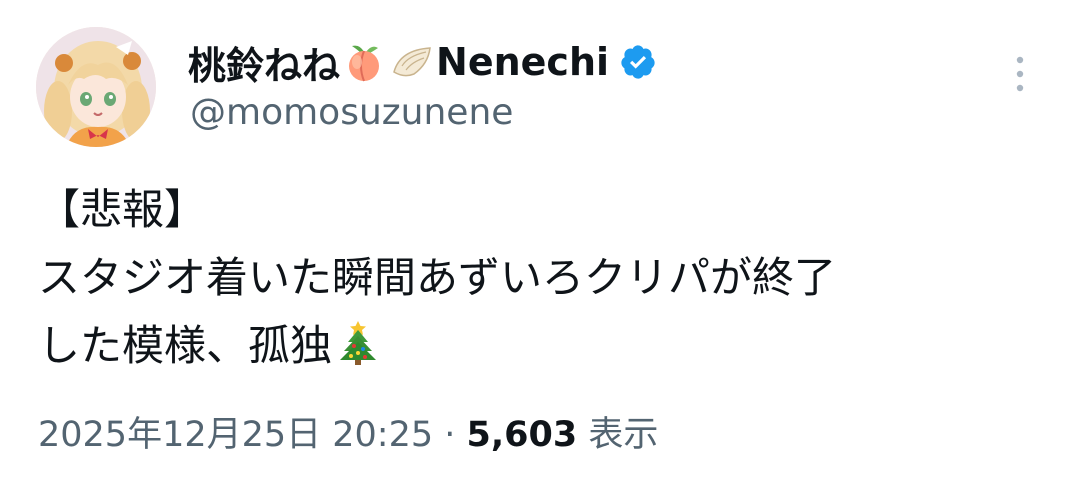  I want to click on dumpling-emoji-icon, so click(412, 62).